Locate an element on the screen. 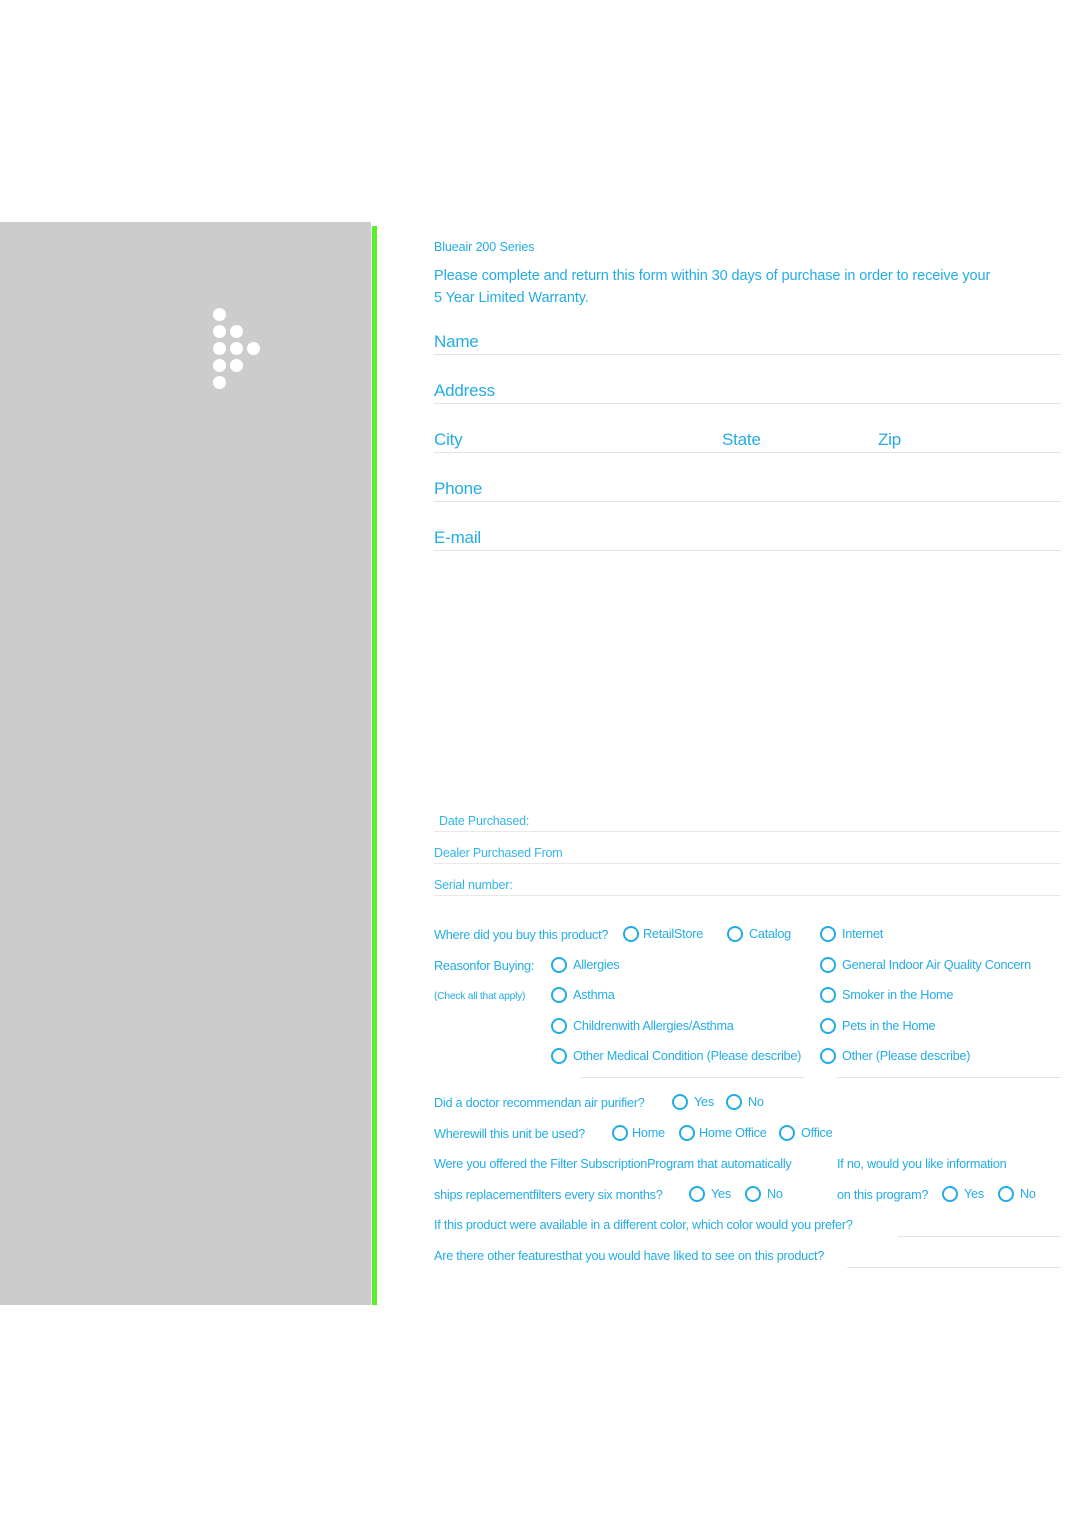 The height and width of the screenshot is (1528, 1080). color-preference-answer-line is located at coordinates (979, 1236).